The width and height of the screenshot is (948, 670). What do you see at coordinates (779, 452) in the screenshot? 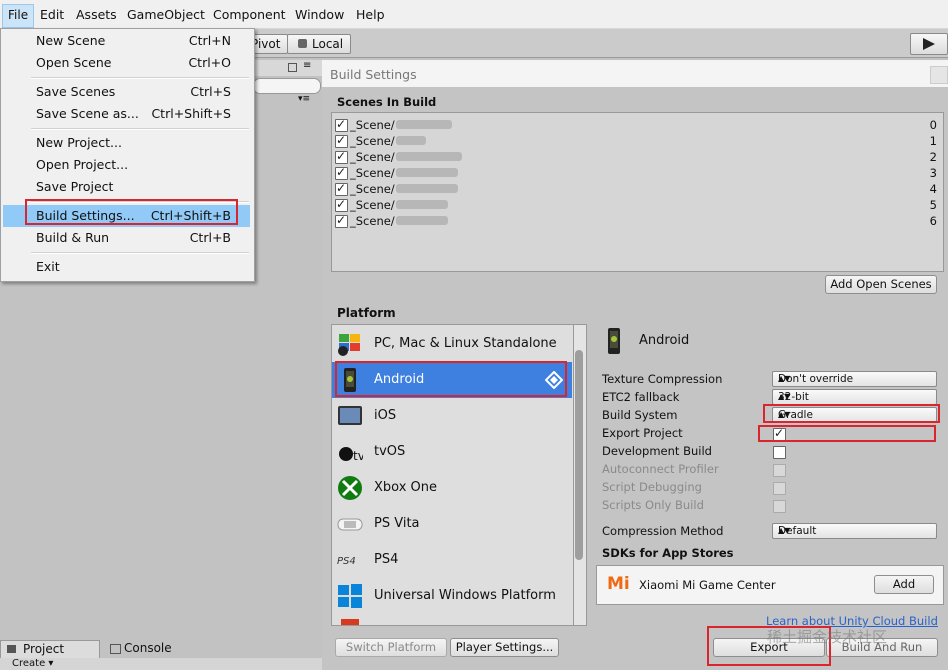
I see `development-build-checkbox` at bounding box center [779, 452].